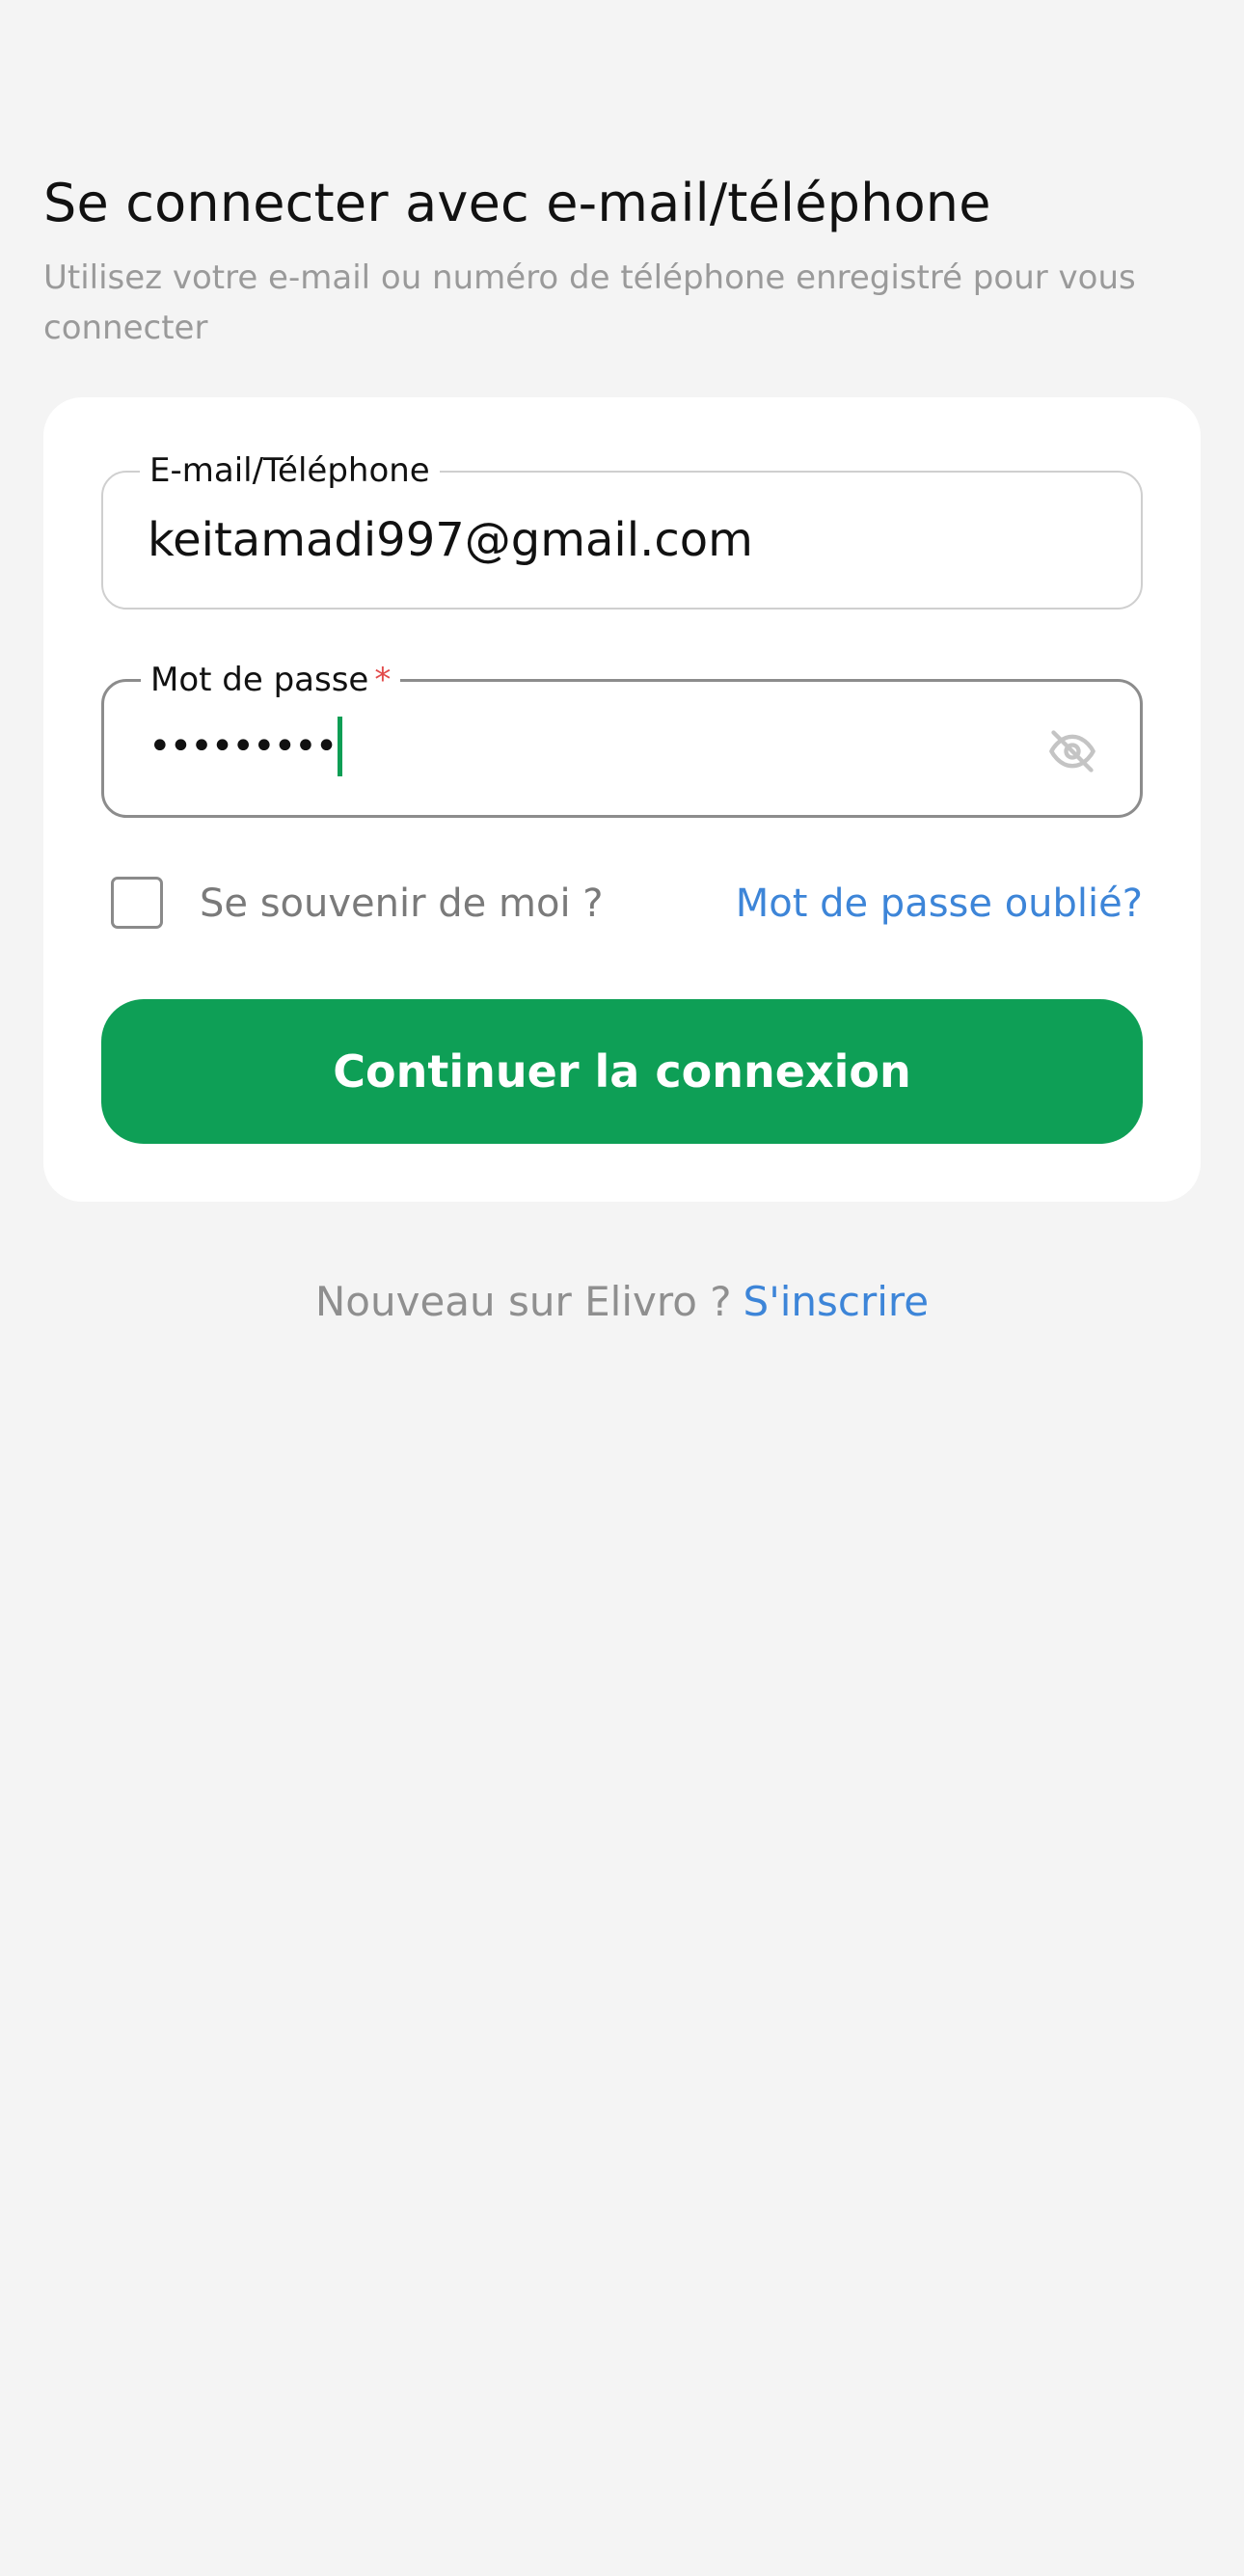 The width and height of the screenshot is (1244, 2576). I want to click on password-field: Mot de passe * •••••••••, so click(622, 738).